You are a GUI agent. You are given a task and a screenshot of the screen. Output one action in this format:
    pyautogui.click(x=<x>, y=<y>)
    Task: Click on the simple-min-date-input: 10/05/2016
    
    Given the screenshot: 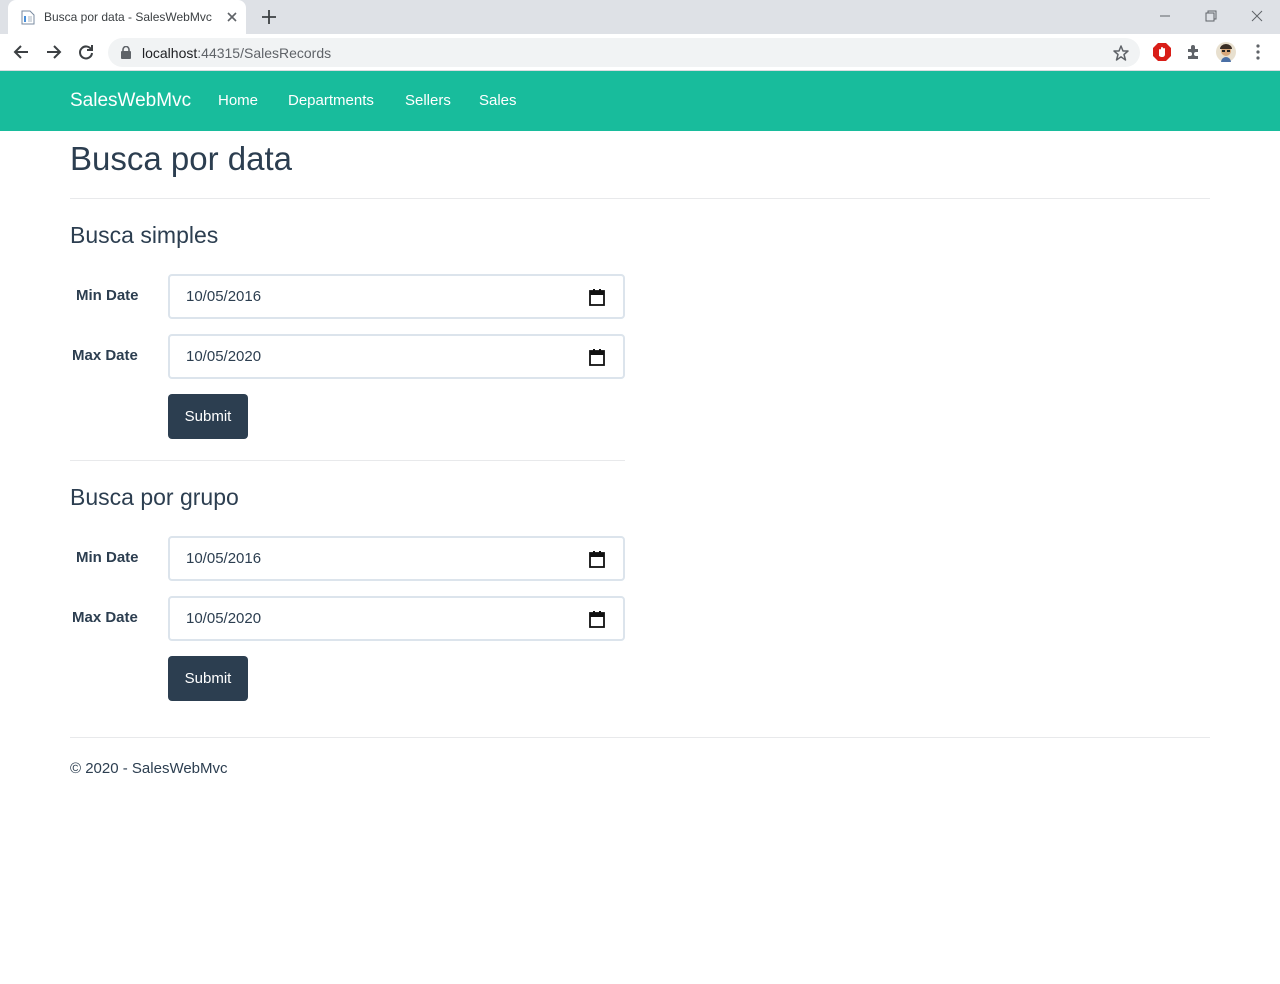 What is the action you would take?
    pyautogui.click(x=396, y=296)
    